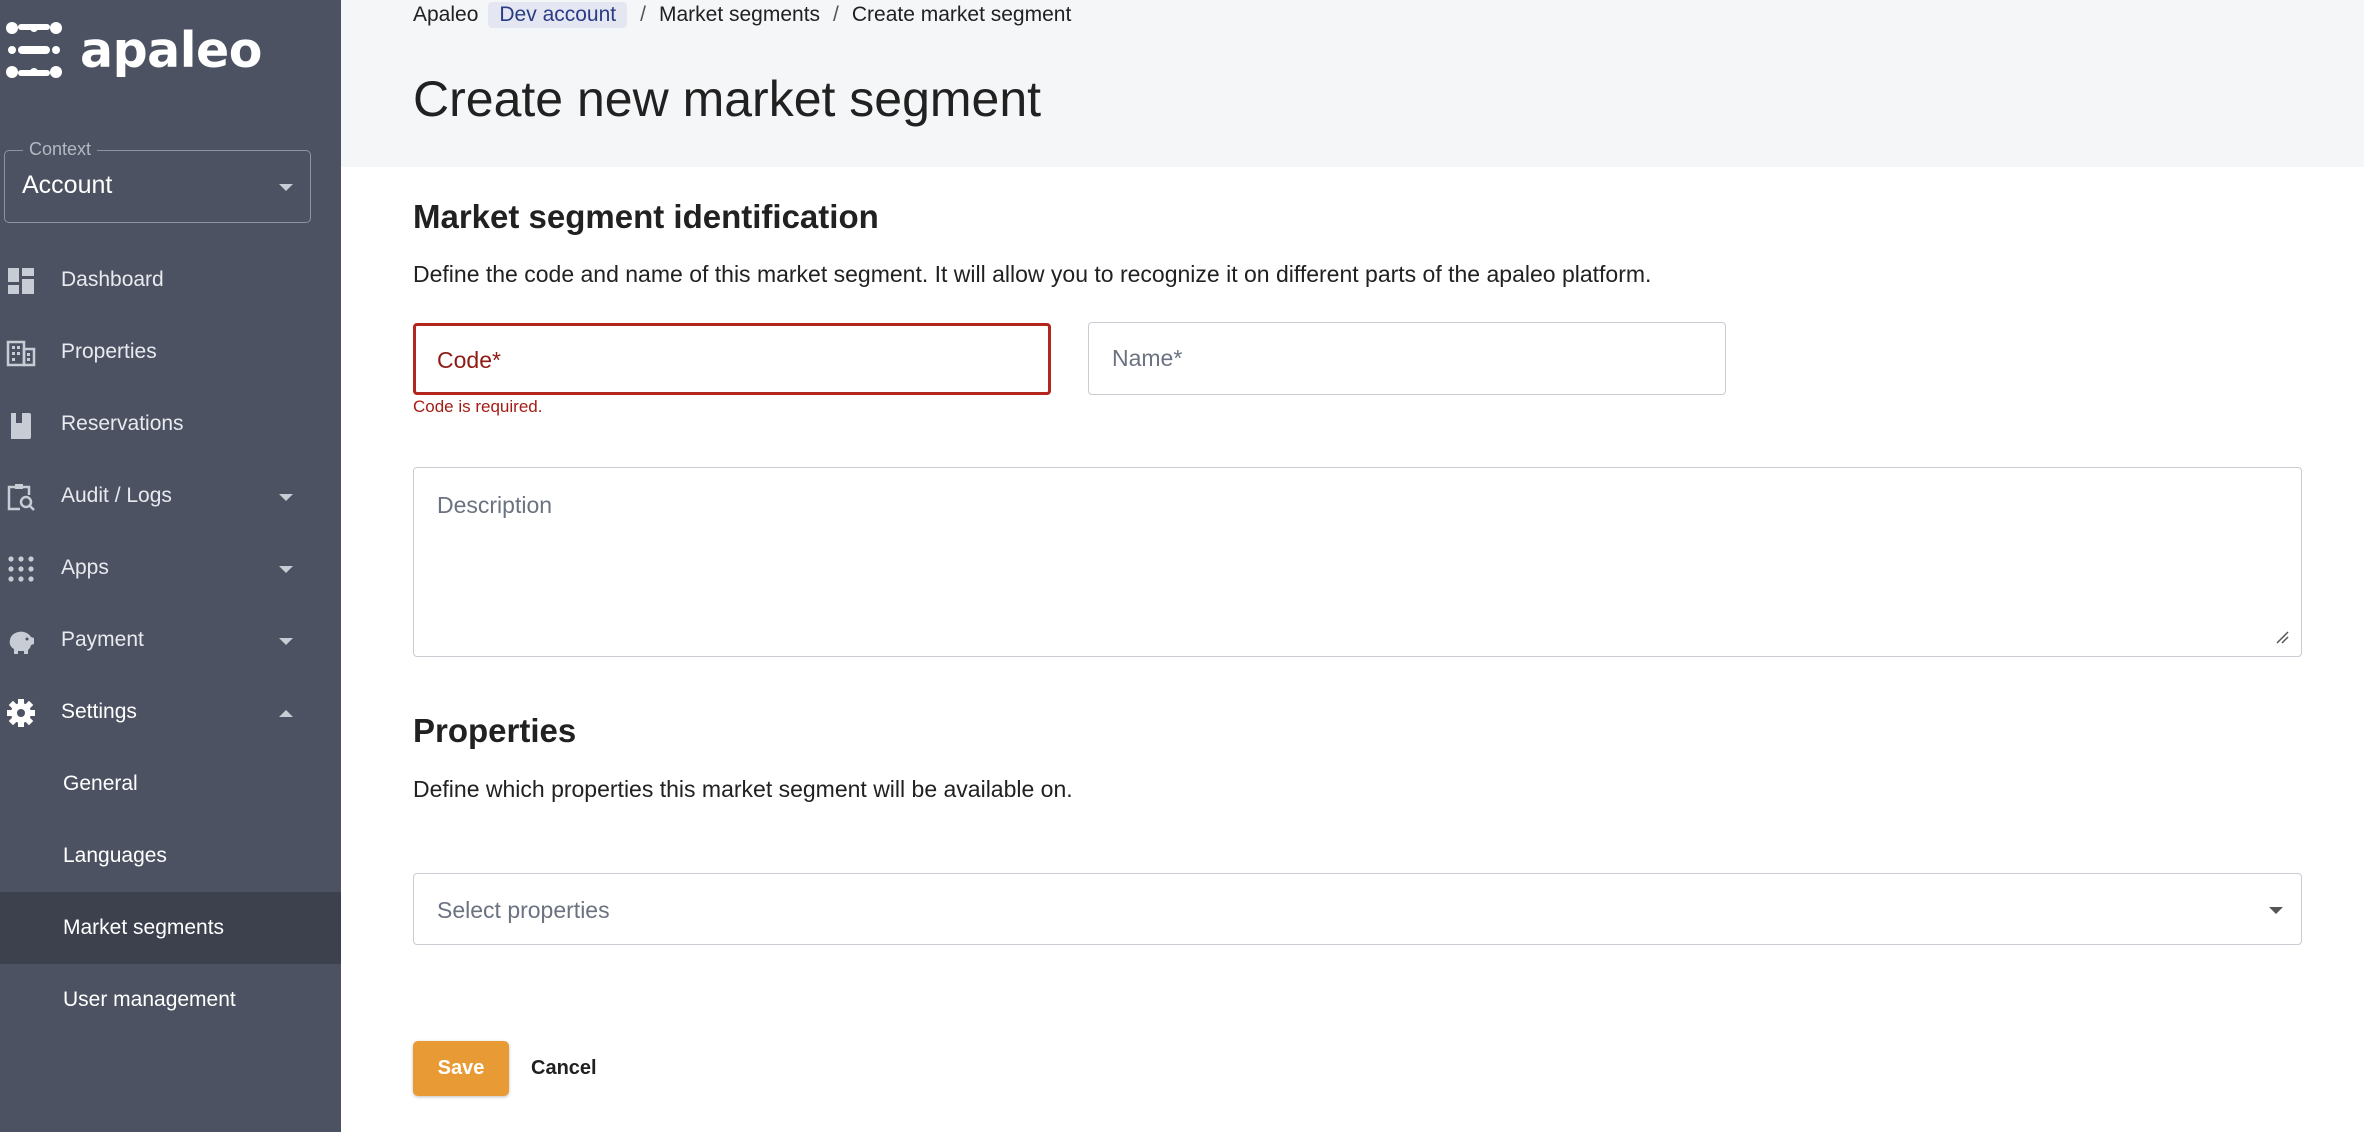  What do you see at coordinates (286, 713) in the screenshot?
I see `chevron-up-icon` at bounding box center [286, 713].